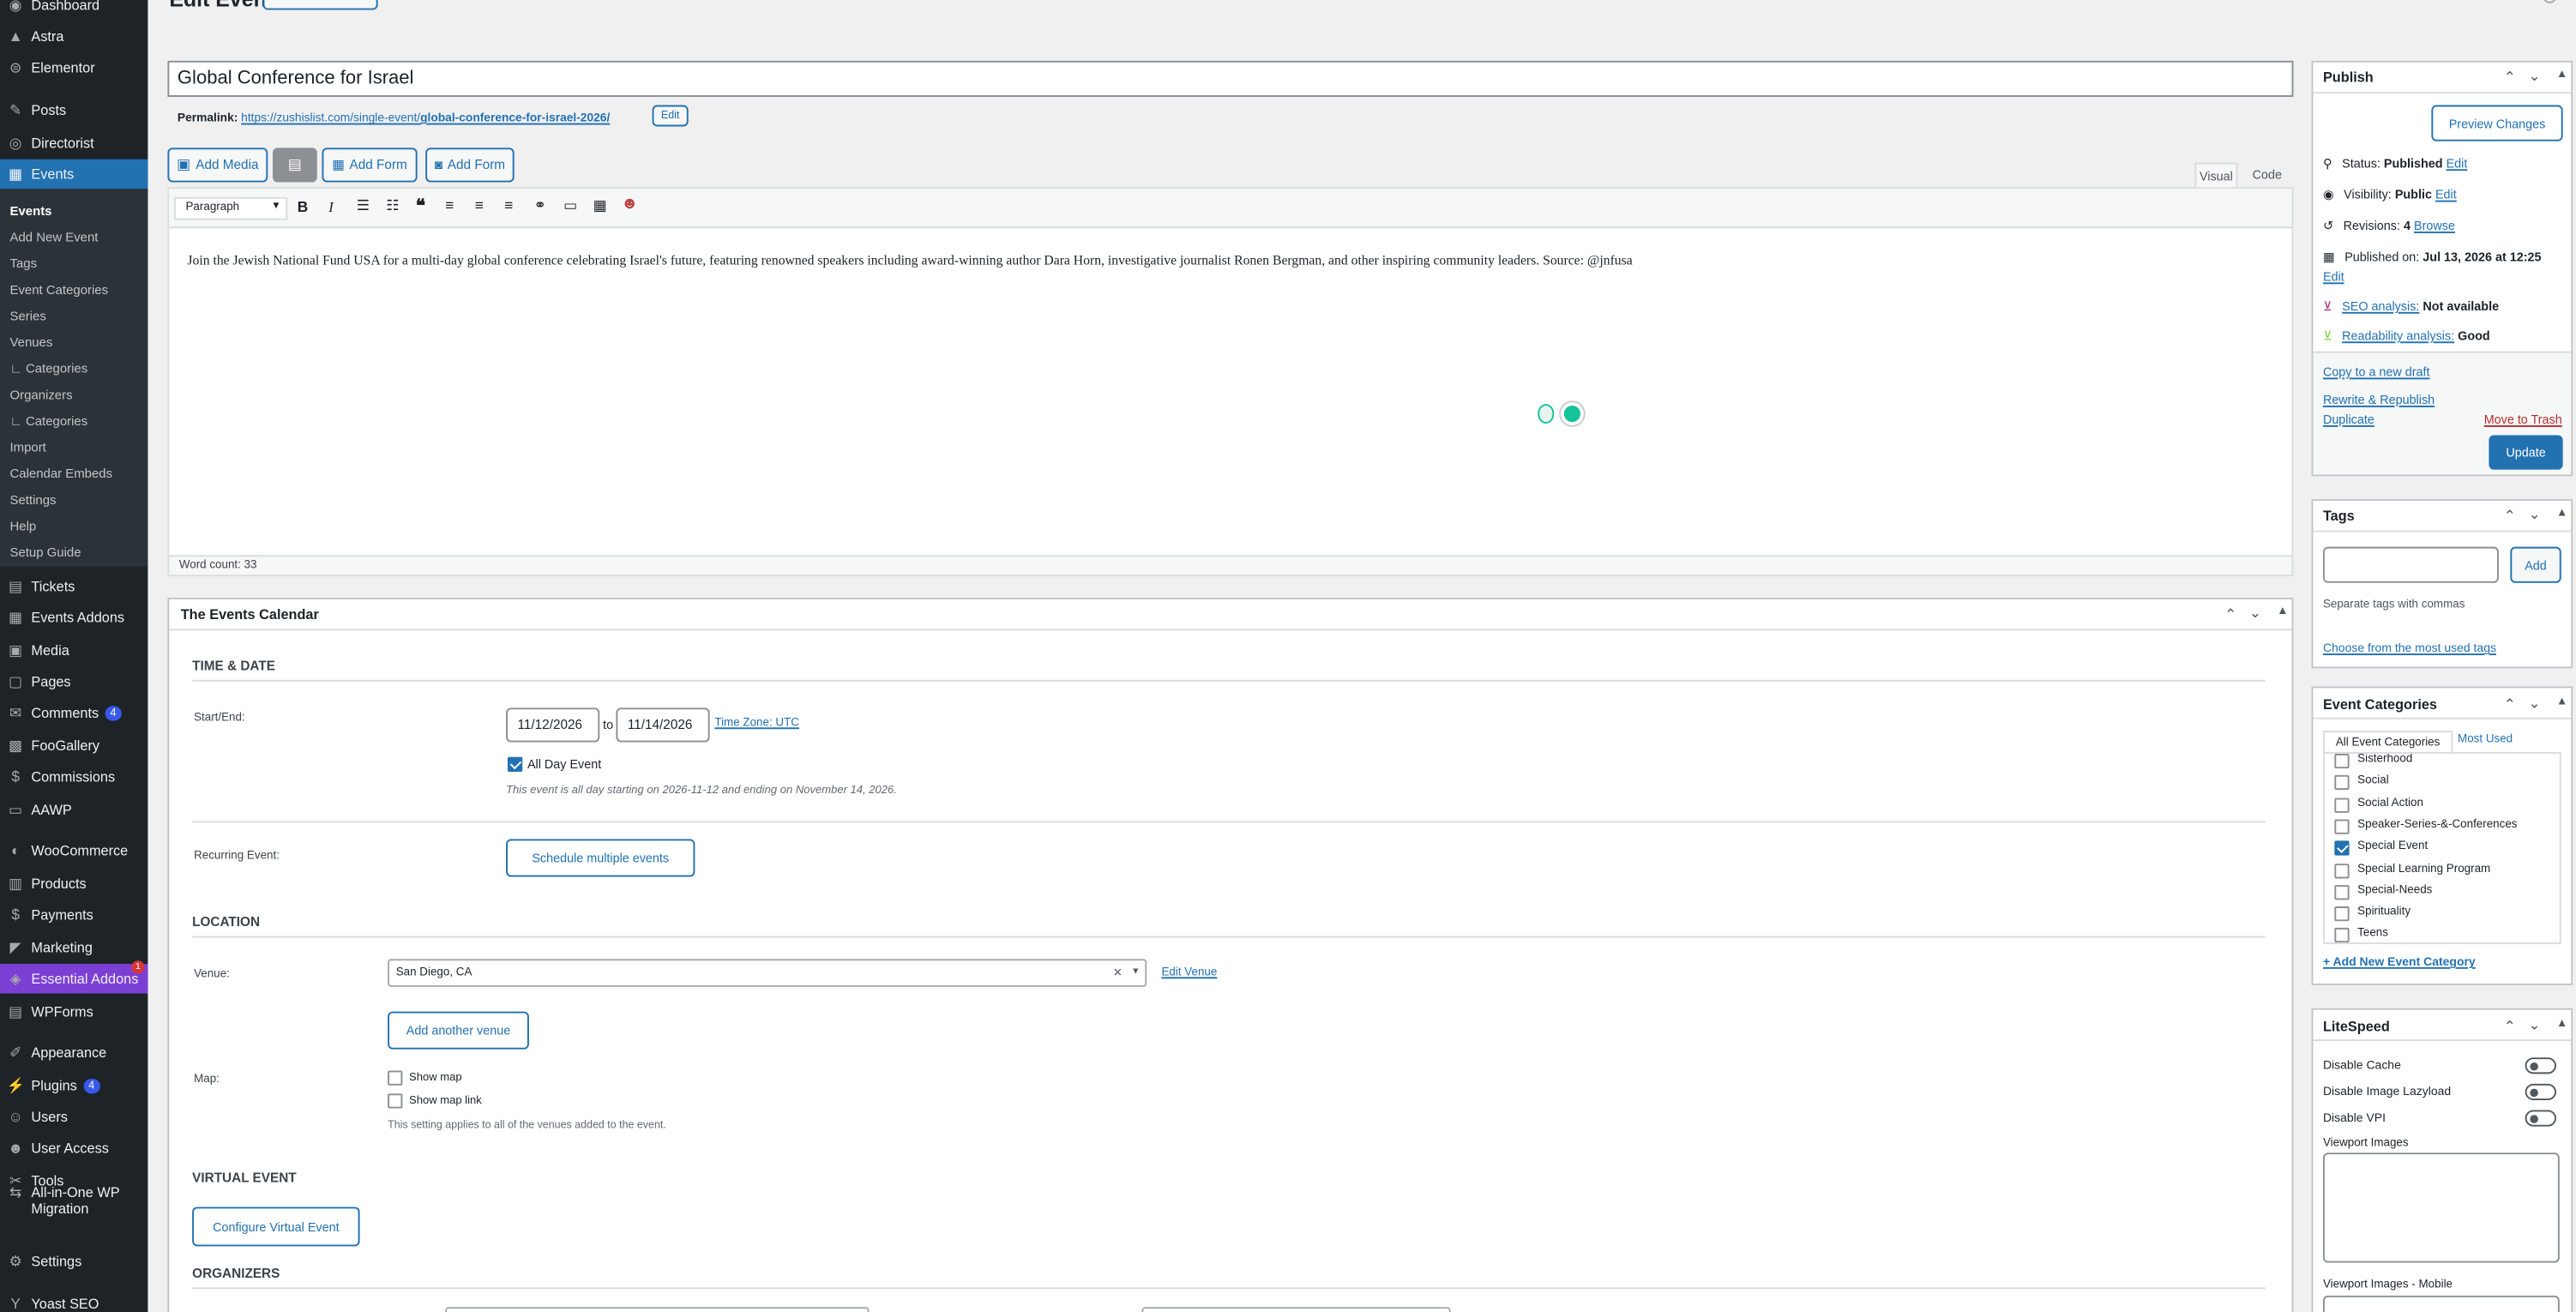 The height and width of the screenshot is (1312, 2576). Describe the element at coordinates (331, 207) in the screenshot. I see `italic-icon: I` at that location.